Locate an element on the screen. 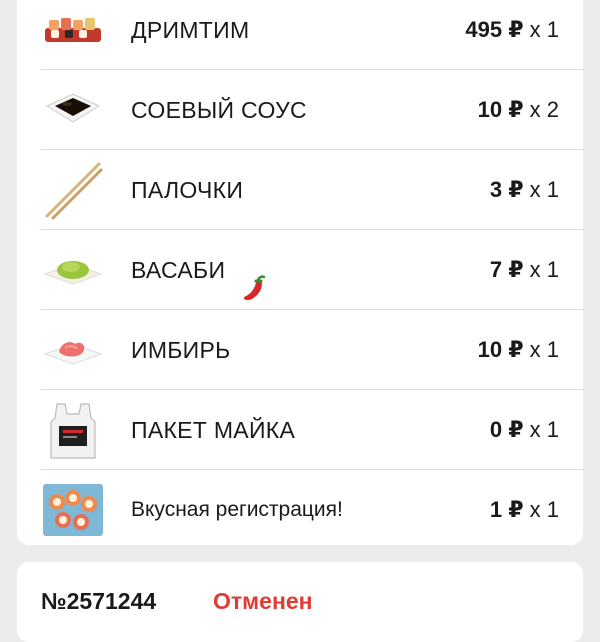 This screenshot has height=642, width=600. item-price: 1 ₽ x 1 is located at coordinates (524, 510).